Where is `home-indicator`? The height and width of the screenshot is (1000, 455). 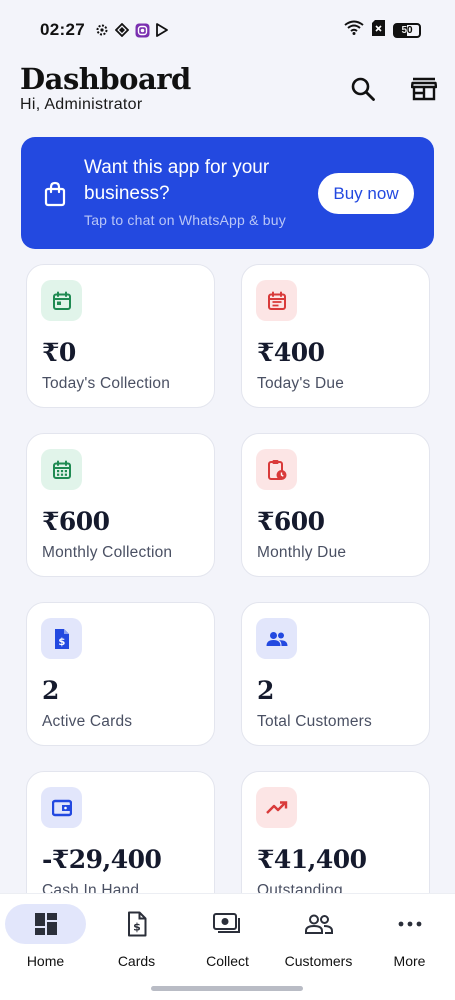 home-indicator is located at coordinates (227, 988).